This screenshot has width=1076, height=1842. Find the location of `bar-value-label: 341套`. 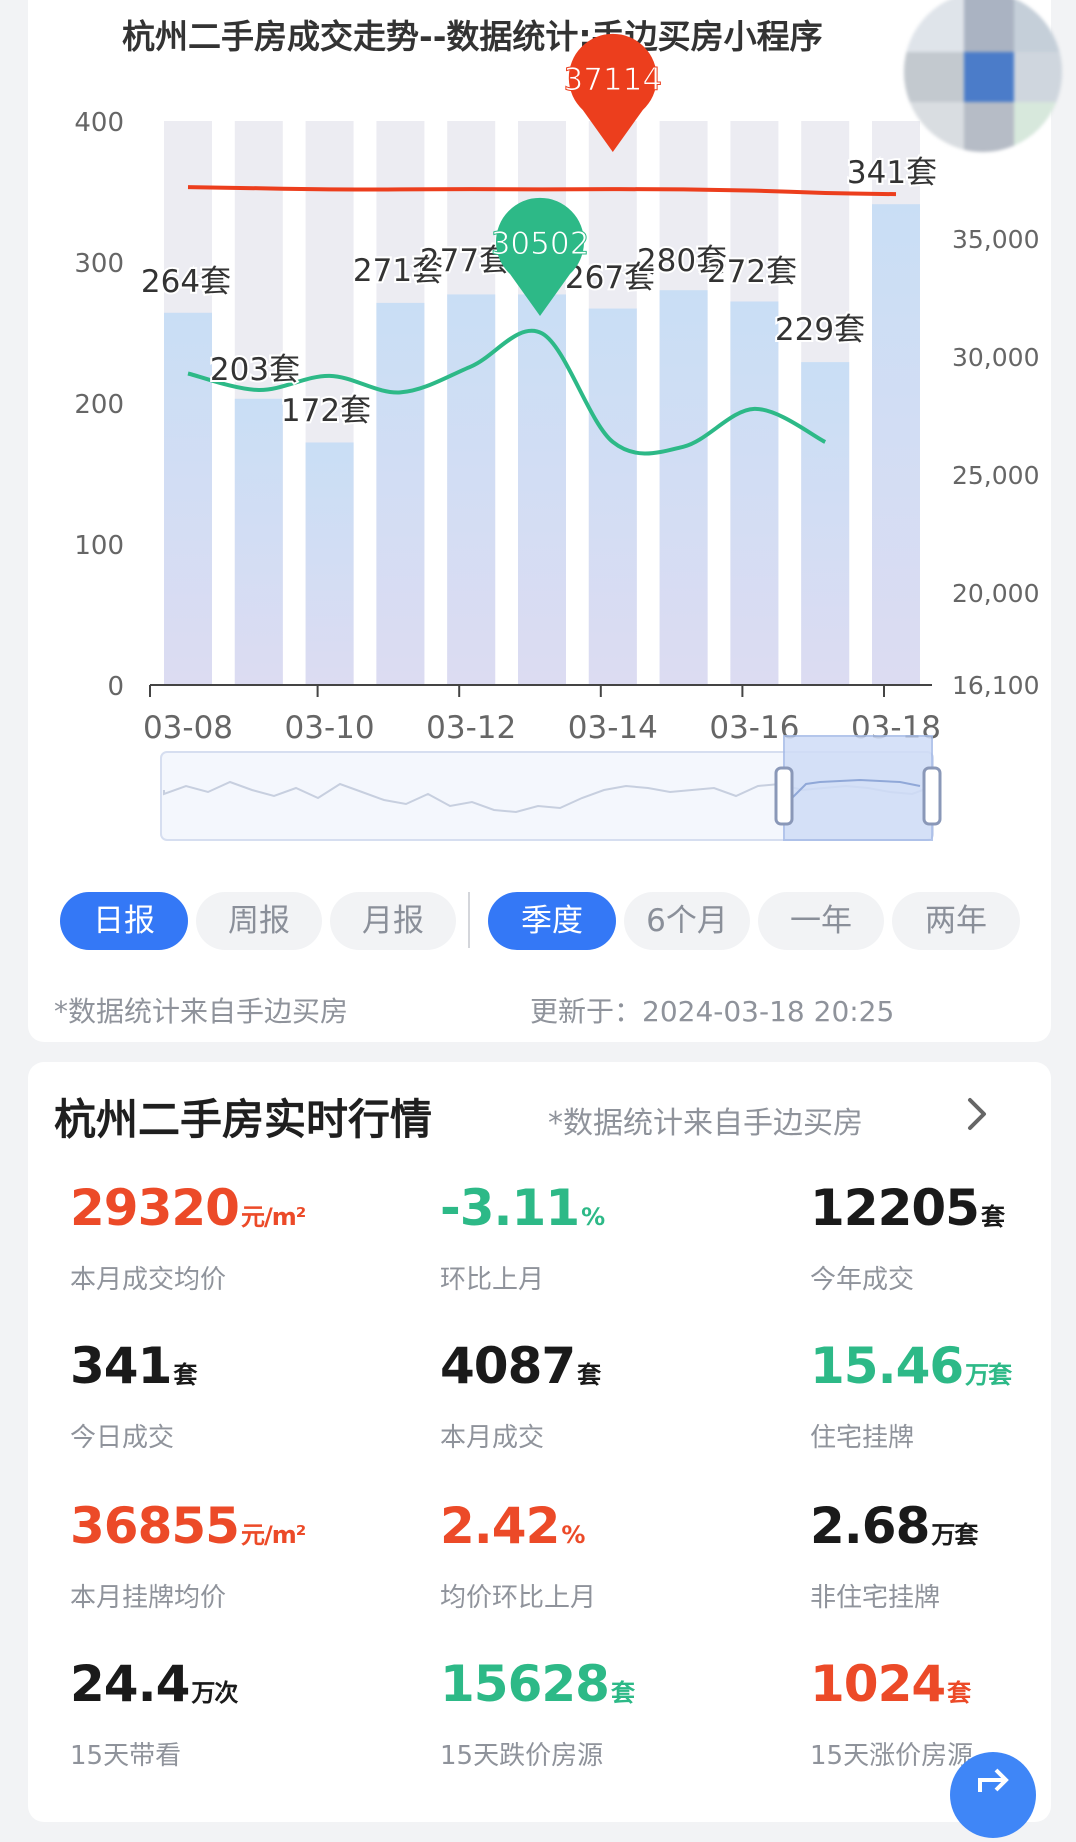

bar-value-label: 341套 is located at coordinates (892, 173).